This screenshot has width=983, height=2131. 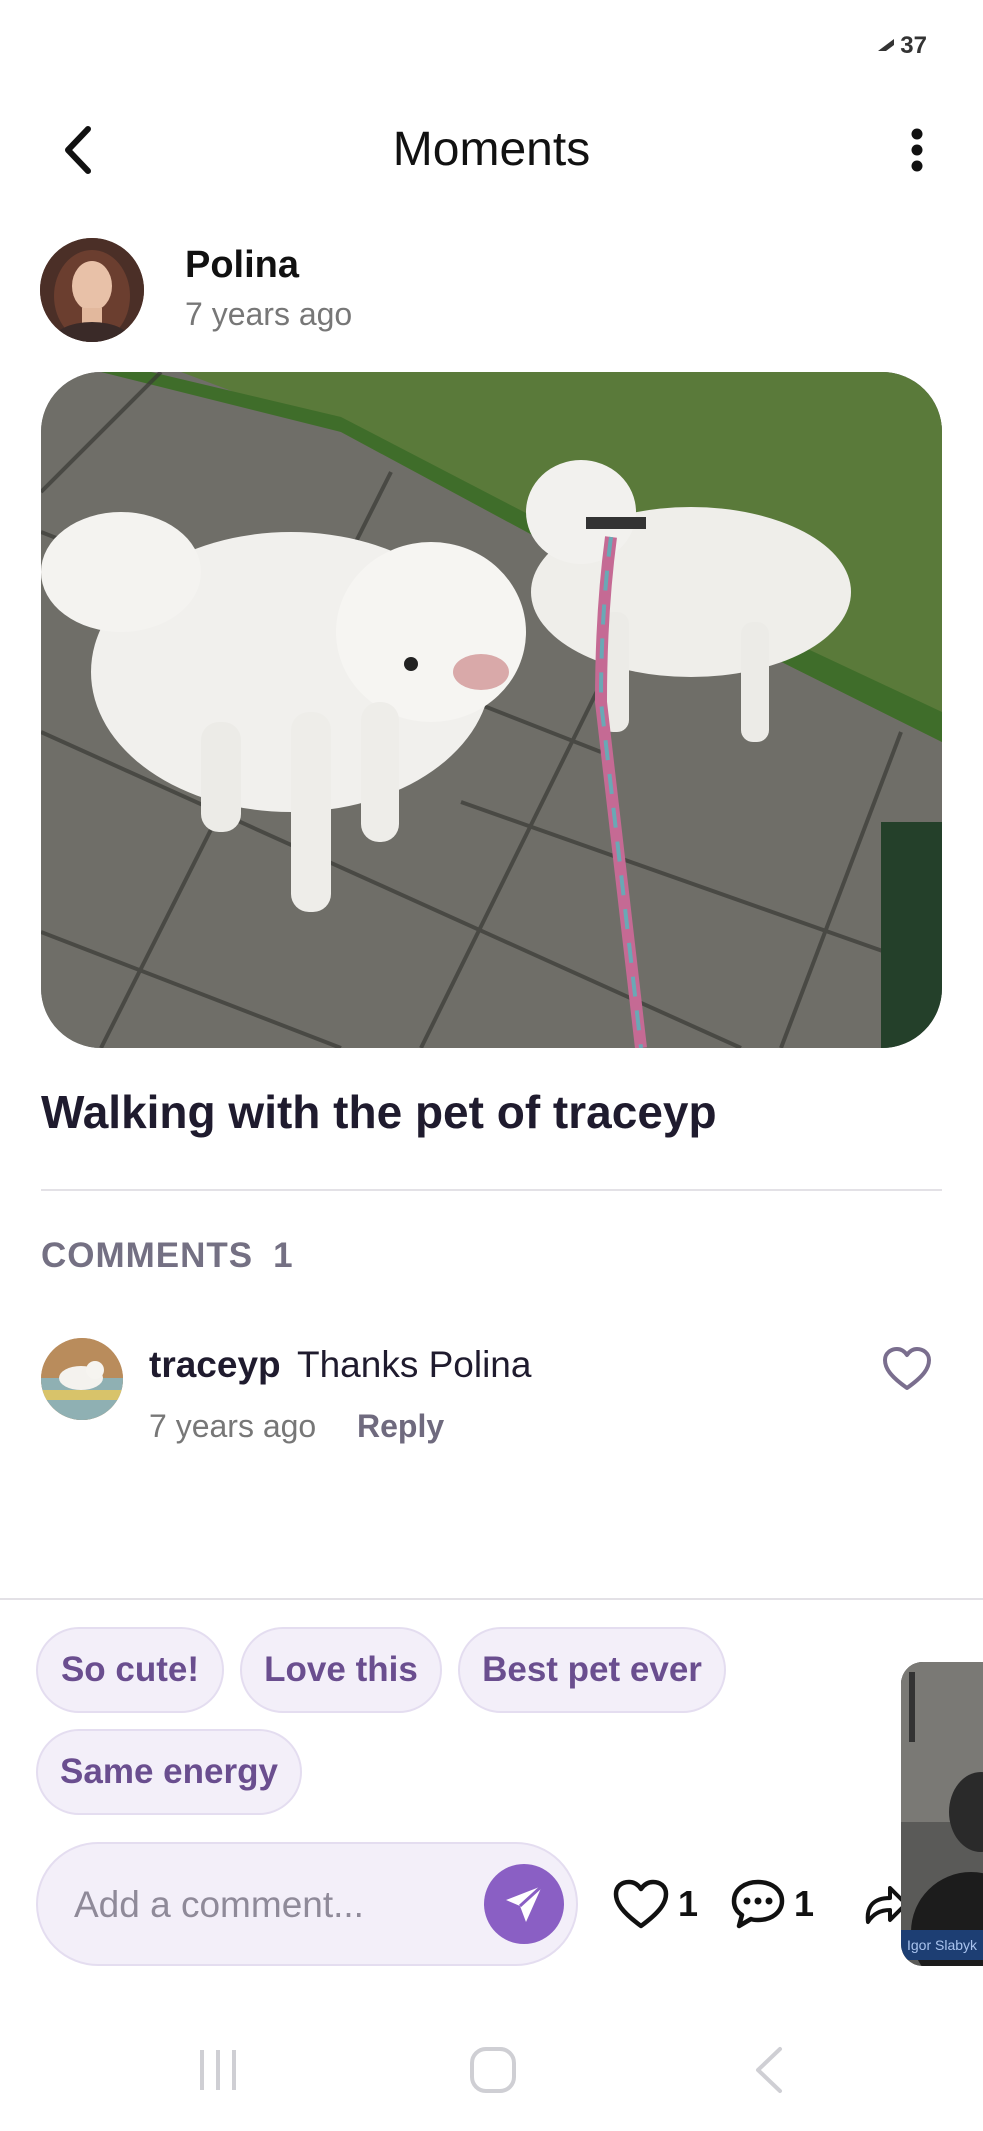 What do you see at coordinates (130, 1670) in the screenshot?
I see `quick-reply-chip: So cute!` at bounding box center [130, 1670].